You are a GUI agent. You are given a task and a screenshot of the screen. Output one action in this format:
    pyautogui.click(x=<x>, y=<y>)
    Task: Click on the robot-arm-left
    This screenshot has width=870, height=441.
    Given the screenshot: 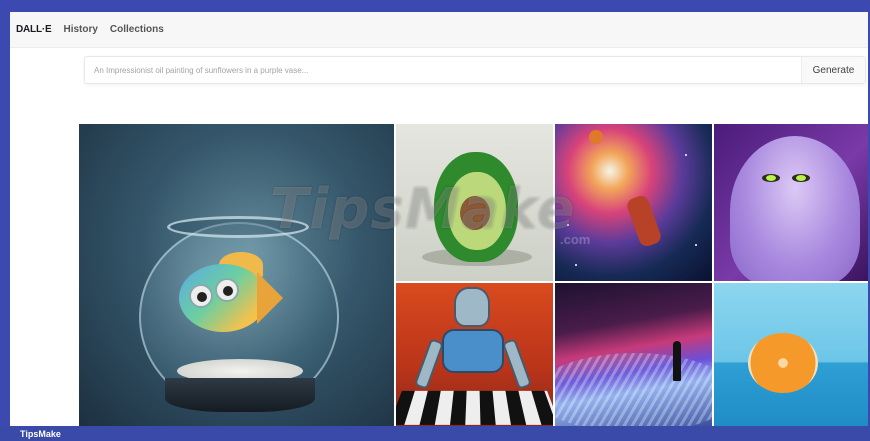 What is the action you would take?
    pyautogui.click(x=429, y=364)
    